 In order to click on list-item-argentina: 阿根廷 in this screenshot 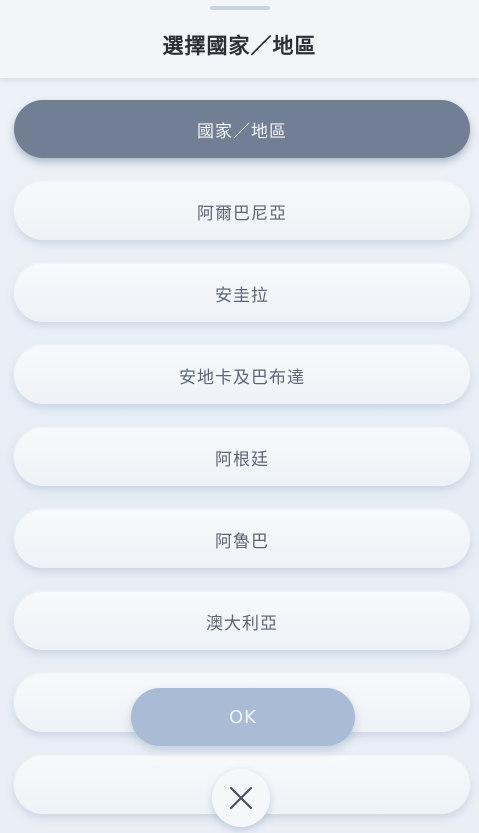, I will do `click(242, 457)`.